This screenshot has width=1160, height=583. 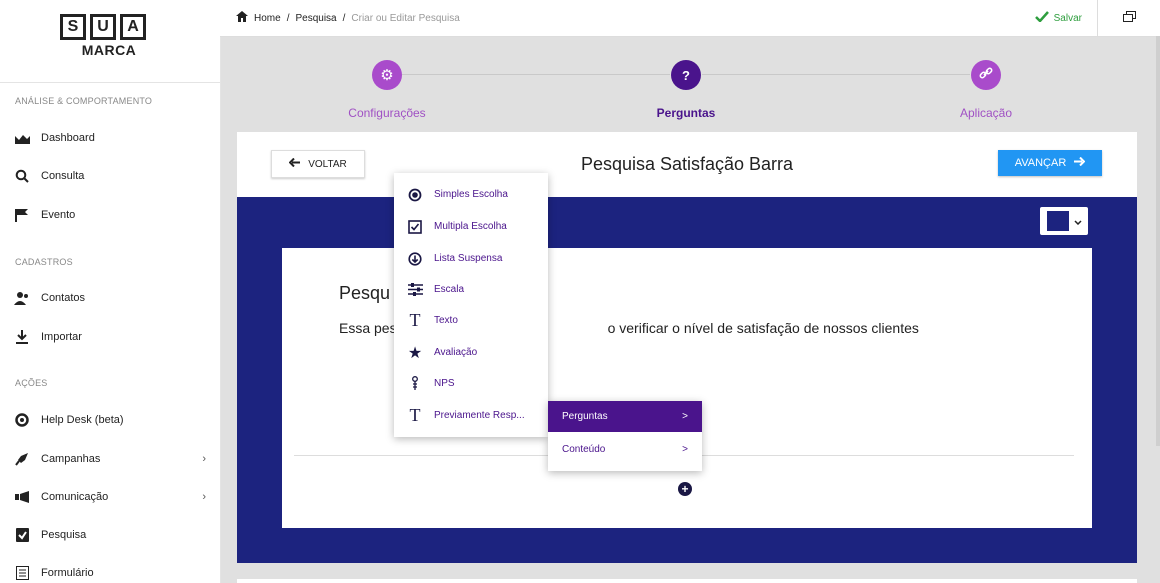 I want to click on save-label: Salvar, so click(x=1067, y=18).